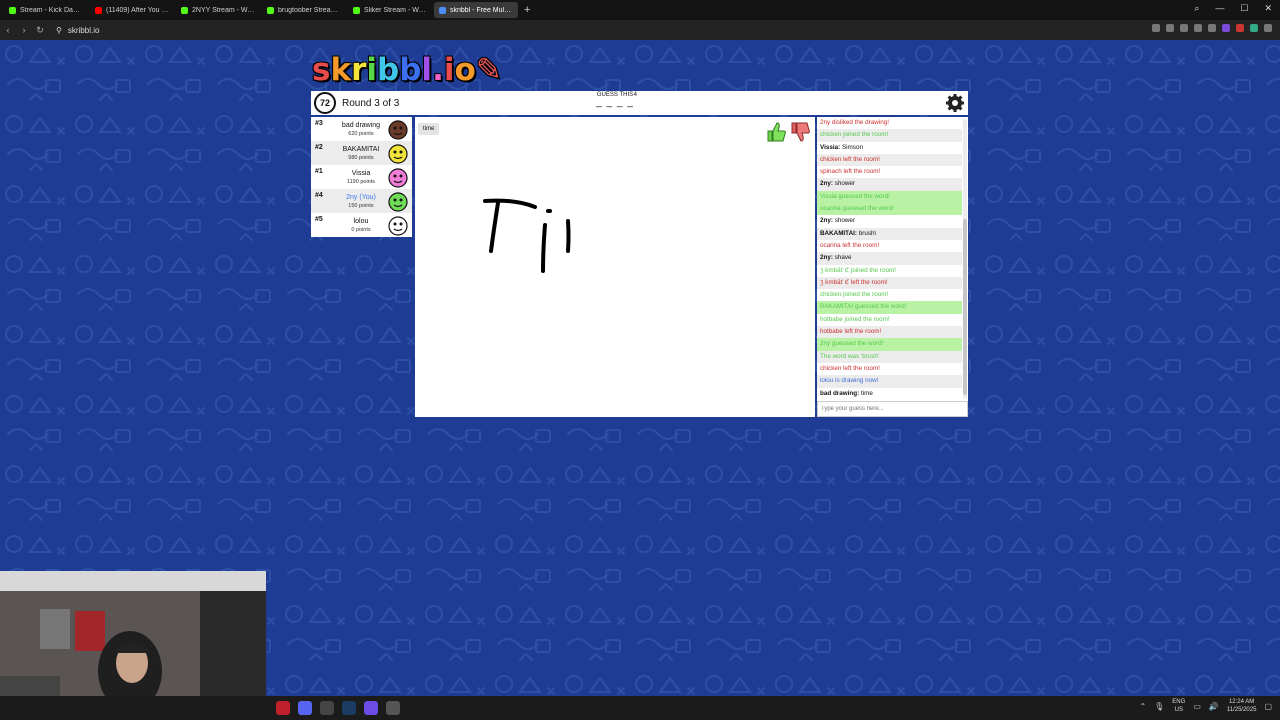  Describe the element at coordinates (855, 196) in the screenshot. I see `chat-text: Vissia guessed the word!` at that location.